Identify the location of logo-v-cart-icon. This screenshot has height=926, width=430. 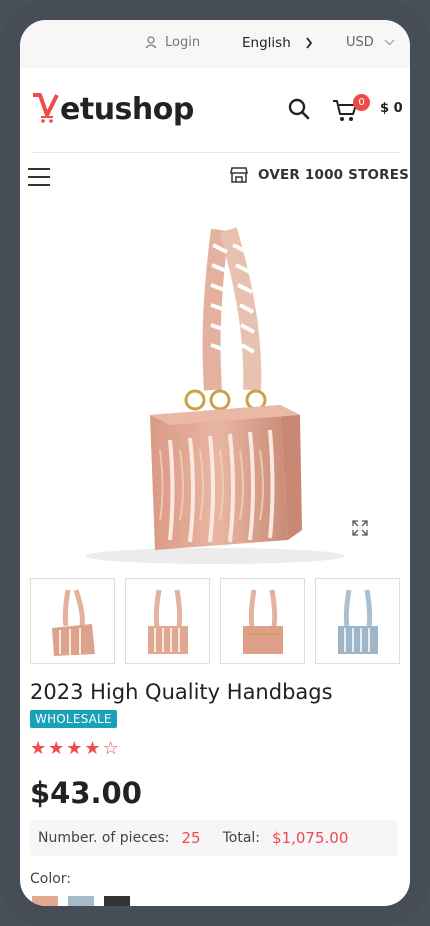
(46, 108).